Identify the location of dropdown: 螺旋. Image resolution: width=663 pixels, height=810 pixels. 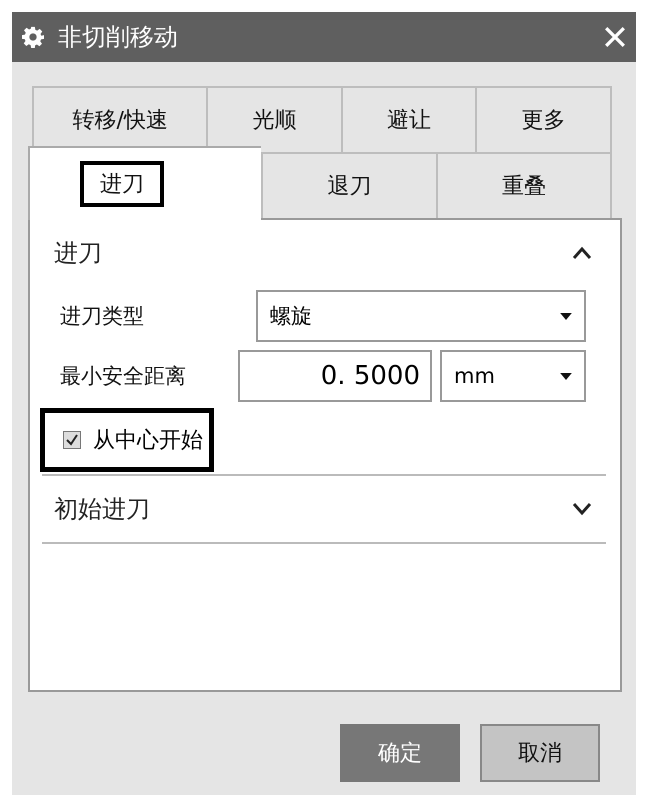
(421, 316).